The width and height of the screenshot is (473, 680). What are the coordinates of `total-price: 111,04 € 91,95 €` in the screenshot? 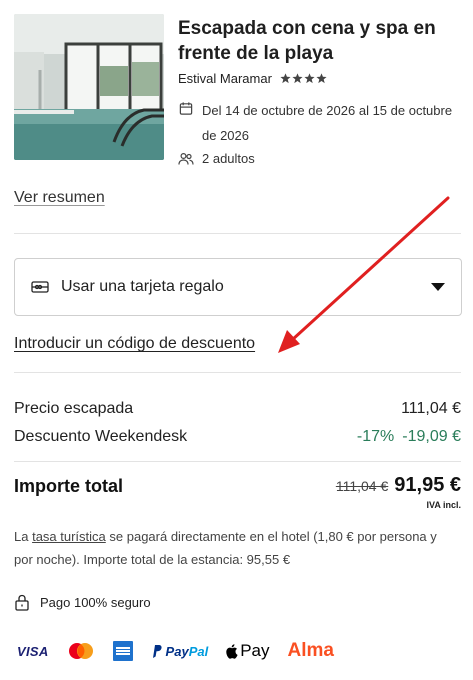 It's located at (398, 485).